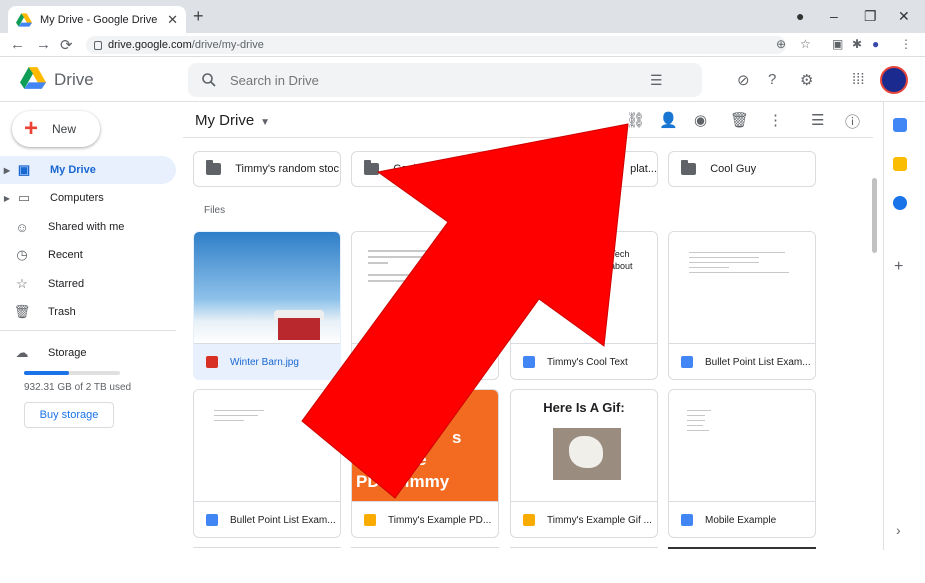  Describe the element at coordinates (198, 16) in the screenshot. I see `new-tab-button: +` at that location.